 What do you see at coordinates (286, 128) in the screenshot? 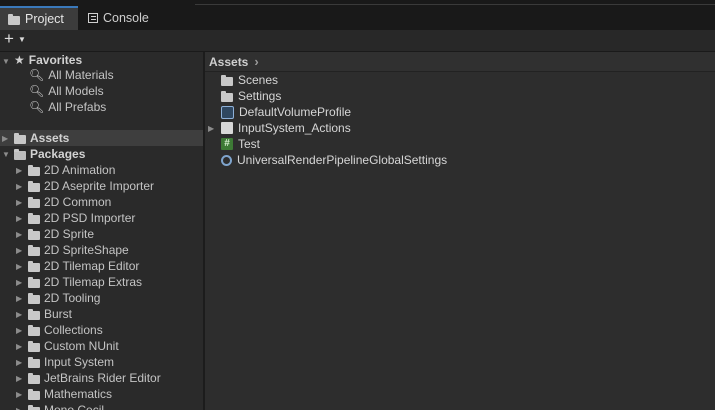
I see `file-input-system-actions: InputSystem_Actions` at bounding box center [286, 128].